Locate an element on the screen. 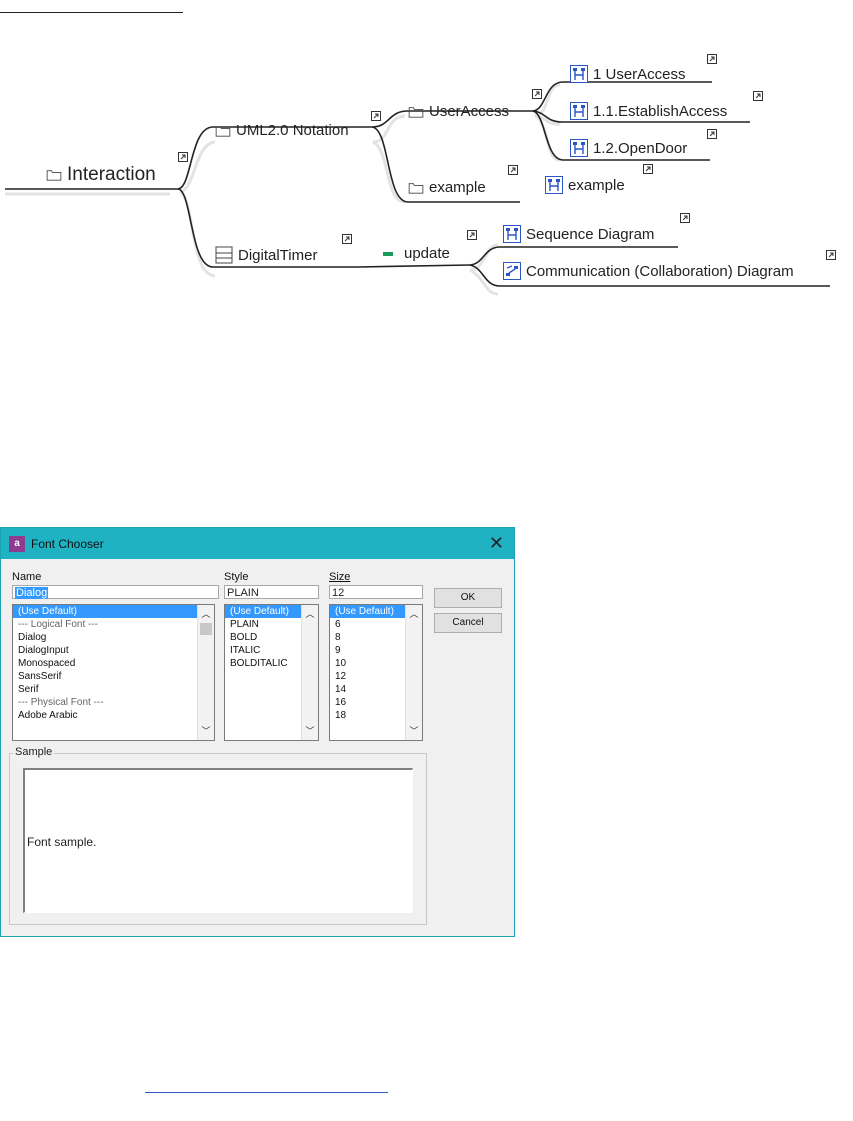 The height and width of the screenshot is (1121, 853). communication-diagram-icon is located at coordinates (512, 271).